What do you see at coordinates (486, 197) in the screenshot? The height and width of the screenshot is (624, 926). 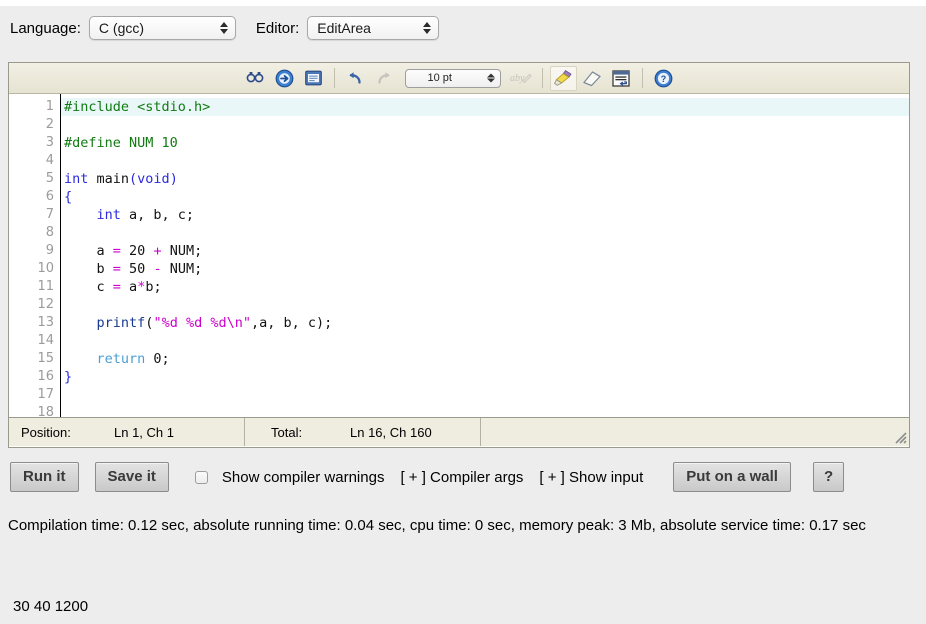 I see `code-line: {` at bounding box center [486, 197].